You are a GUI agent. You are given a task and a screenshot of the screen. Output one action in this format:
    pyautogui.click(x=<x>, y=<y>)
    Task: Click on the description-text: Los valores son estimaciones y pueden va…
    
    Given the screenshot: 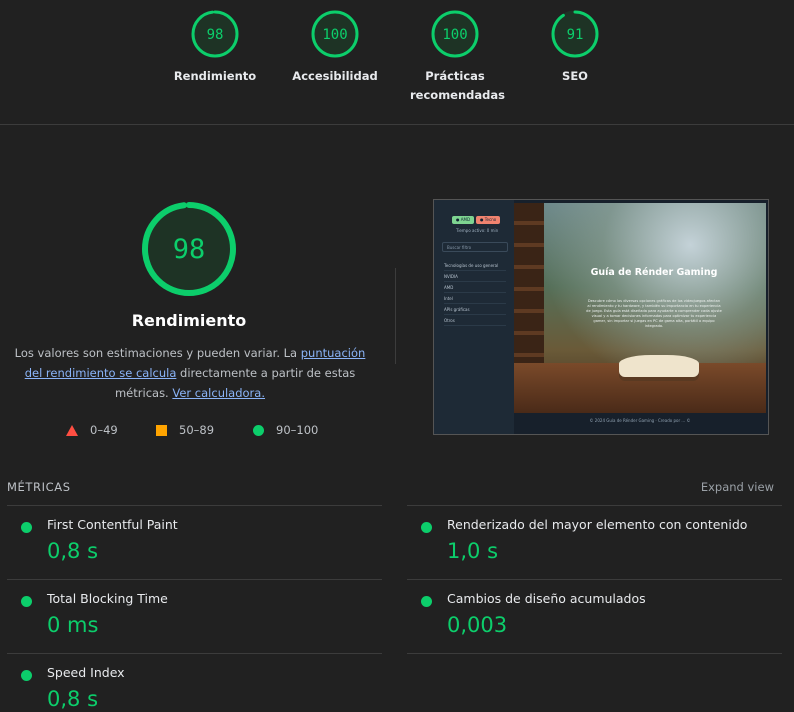 What is the action you would take?
    pyautogui.click(x=157, y=353)
    